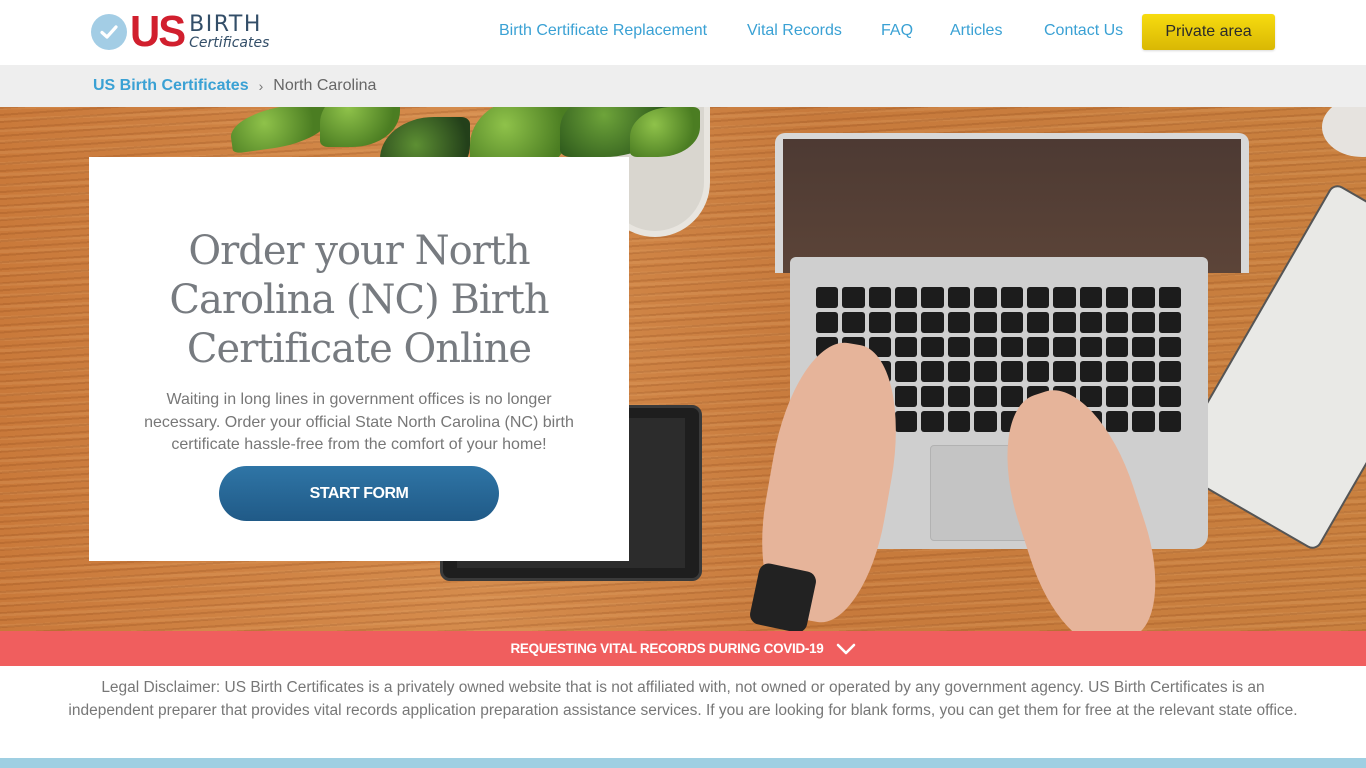  I want to click on logo-mark: US, so click(158, 31).